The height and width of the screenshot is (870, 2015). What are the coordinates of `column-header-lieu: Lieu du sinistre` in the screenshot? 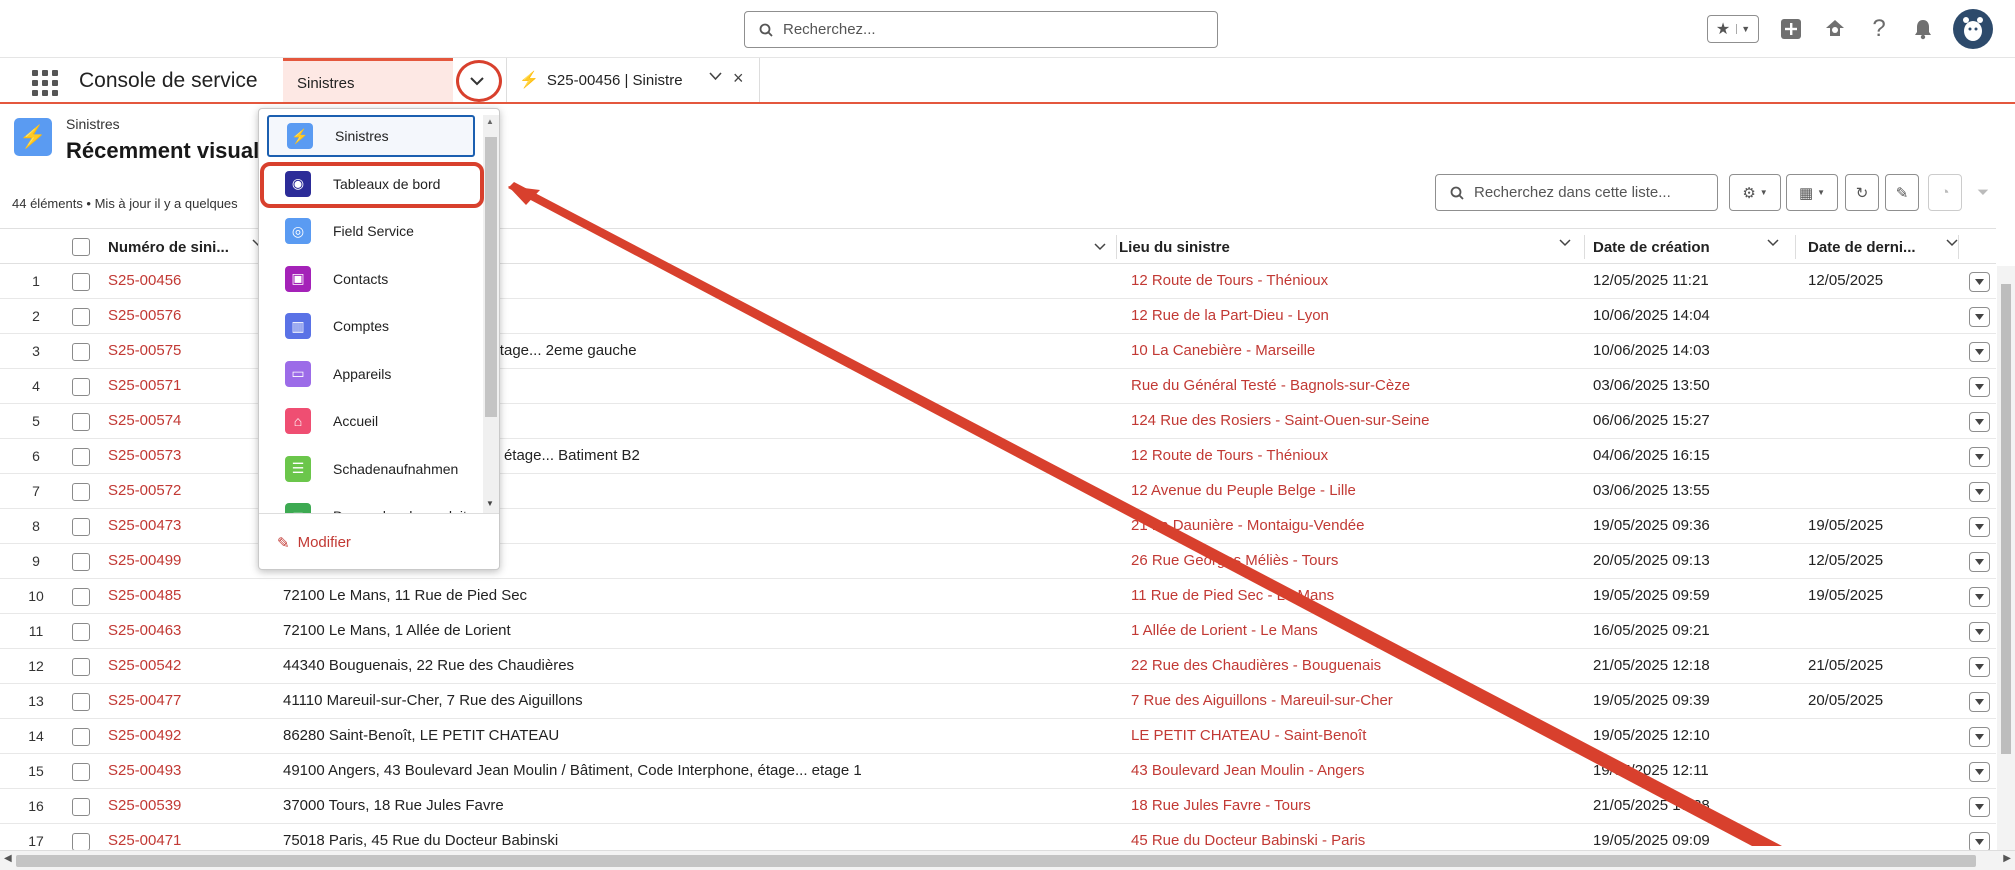 It's located at (1350, 247).